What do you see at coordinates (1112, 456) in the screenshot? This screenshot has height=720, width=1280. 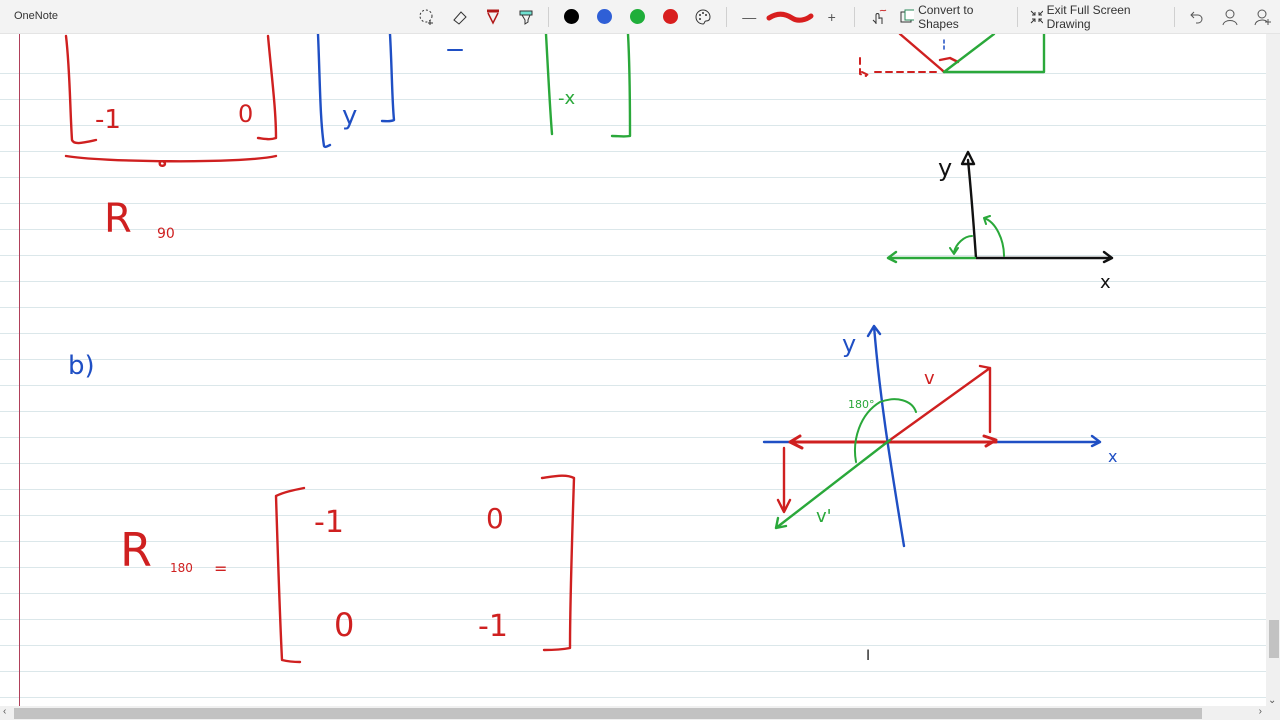 I see `diagram2-x-label: x` at bounding box center [1112, 456].